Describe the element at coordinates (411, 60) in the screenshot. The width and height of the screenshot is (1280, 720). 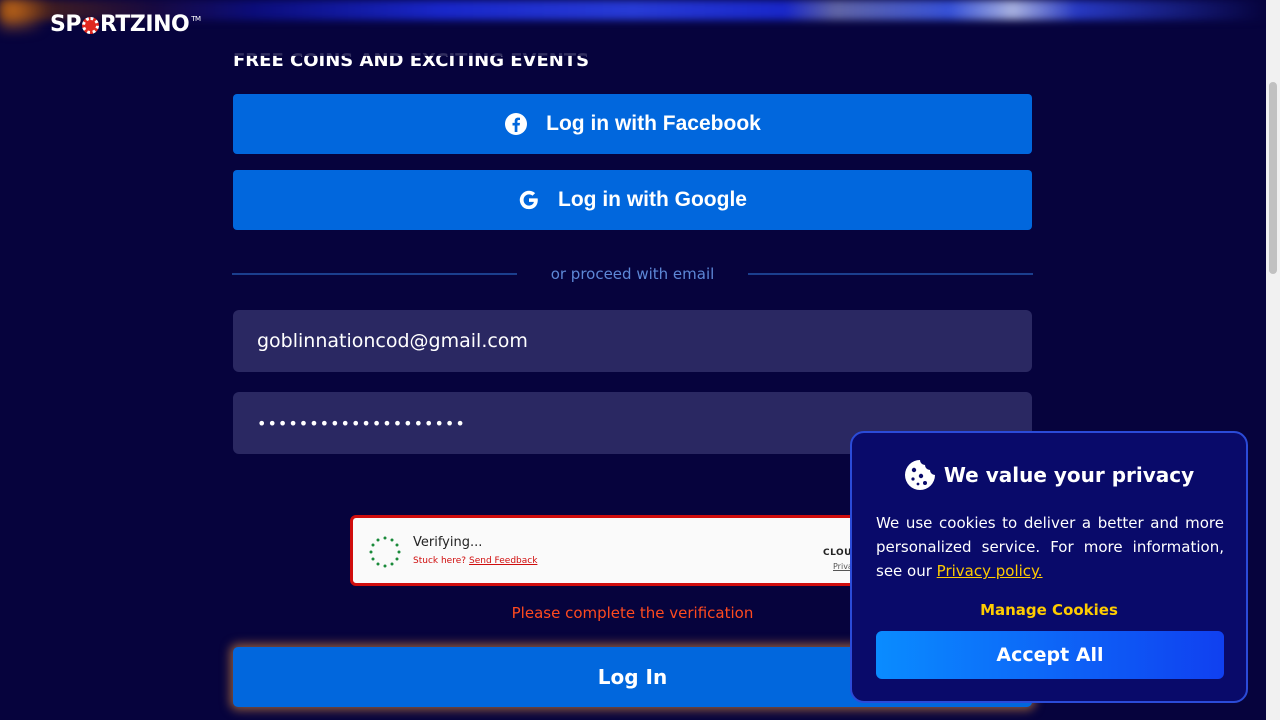
I see `tagline-text: FREE COINS AND EXCITING EVENTS DAILY!` at that location.